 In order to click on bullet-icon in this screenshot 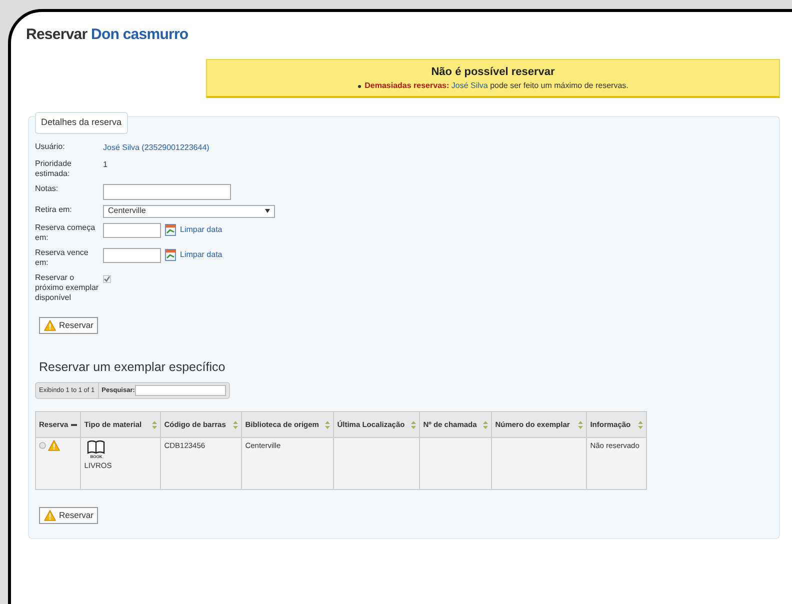, I will do `click(359, 86)`.